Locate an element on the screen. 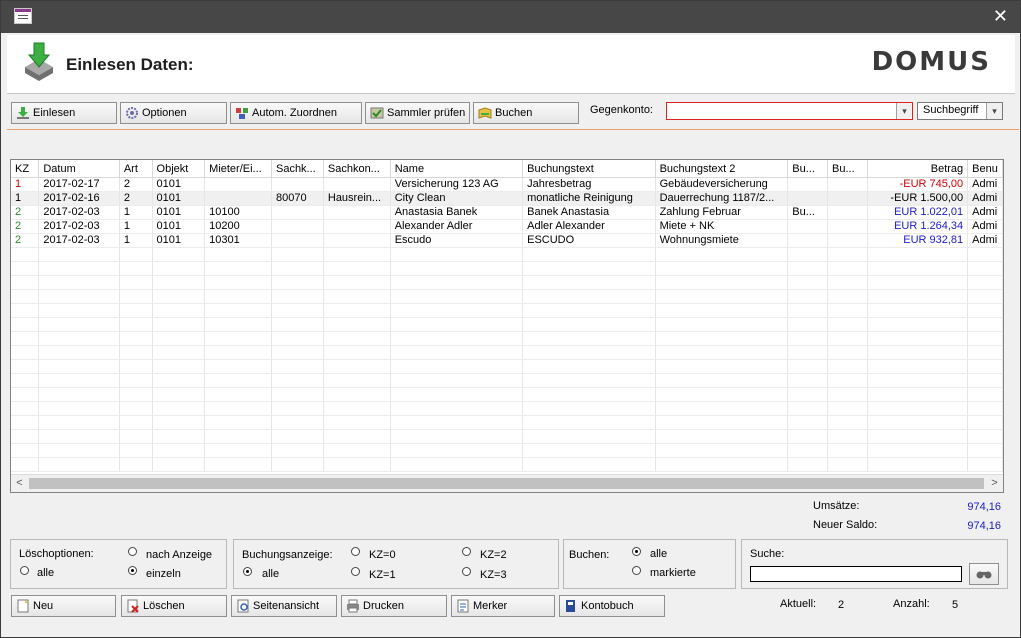  scroll-right-icon: > is located at coordinates (994, 483).